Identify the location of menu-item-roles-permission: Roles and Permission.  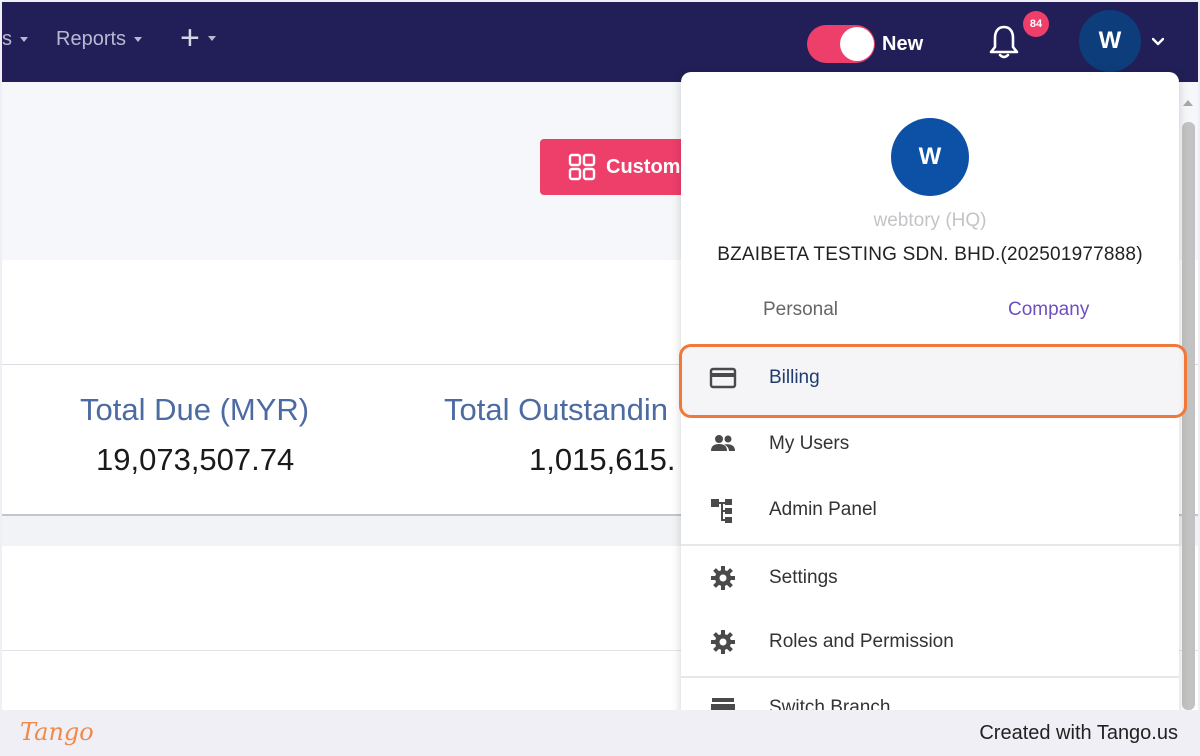
(930, 642).